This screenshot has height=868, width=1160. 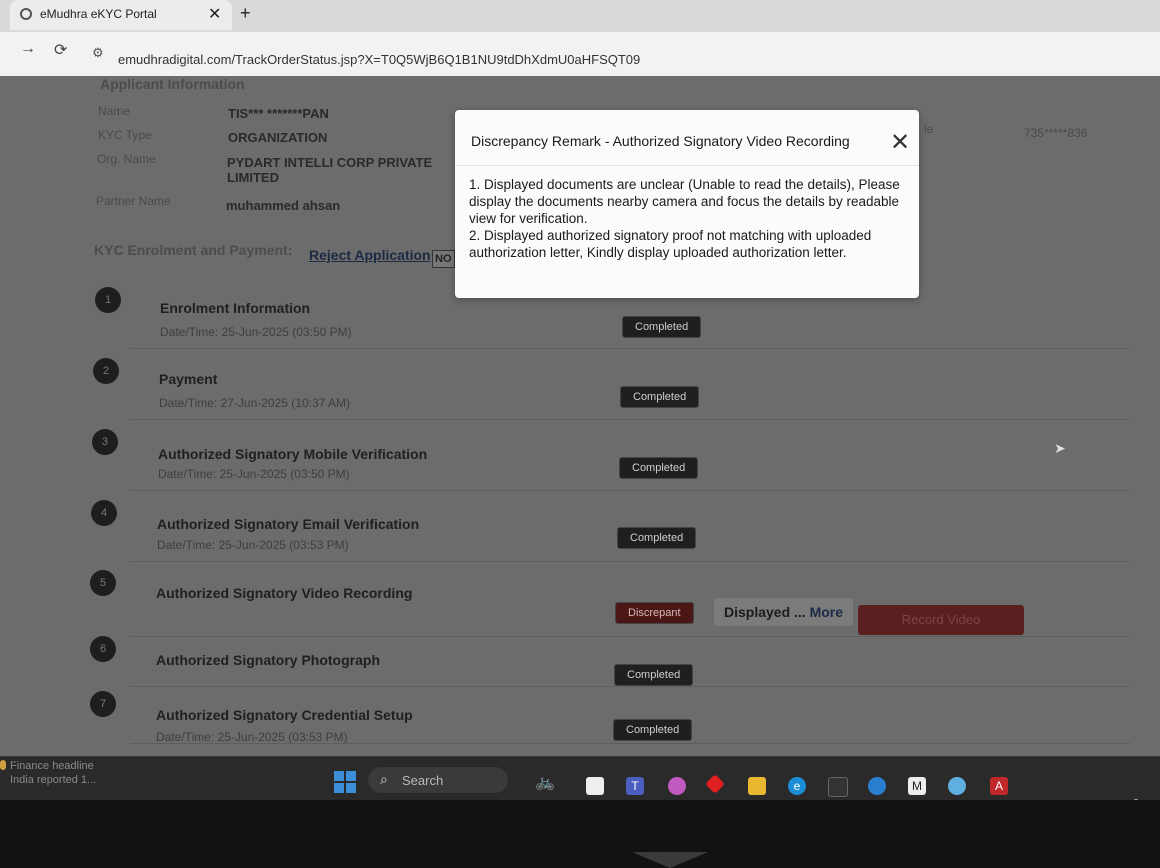 What do you see at coordinates (125, 135) in the screenshot?
I see `kyc-type-label: KYC Type` at bounding box center [125, 135].